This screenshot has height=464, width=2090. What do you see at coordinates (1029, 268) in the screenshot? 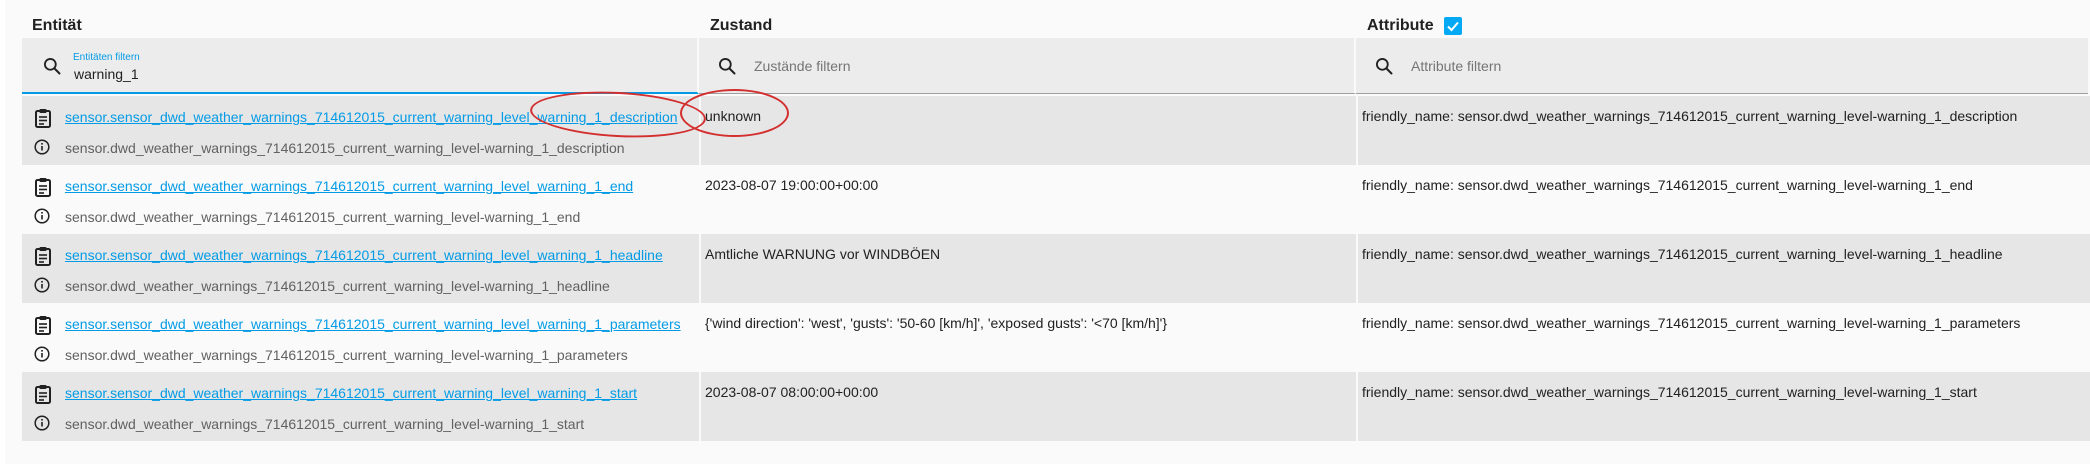
I see `state-cell: Amtliche WARNUNG vor WINDBÖEN` at bounding box center [1029, 268].